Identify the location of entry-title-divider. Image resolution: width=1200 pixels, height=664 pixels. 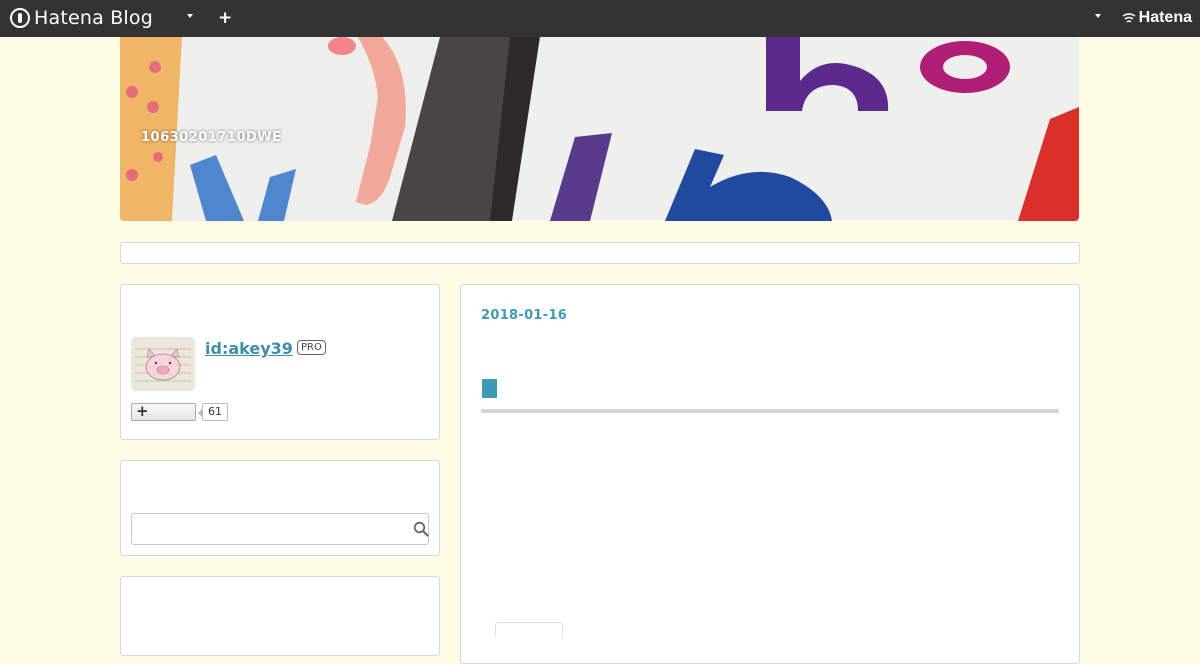
(770, 411).